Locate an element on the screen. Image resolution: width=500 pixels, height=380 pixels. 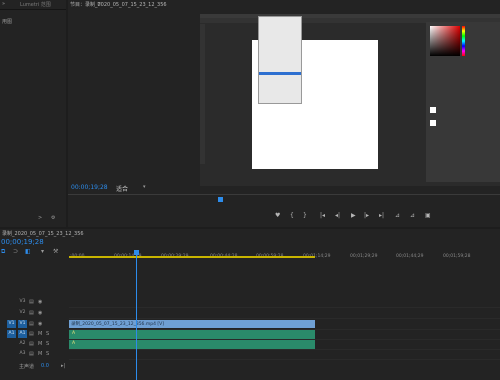
lane-a2: A is located at coordinates (284, 345).